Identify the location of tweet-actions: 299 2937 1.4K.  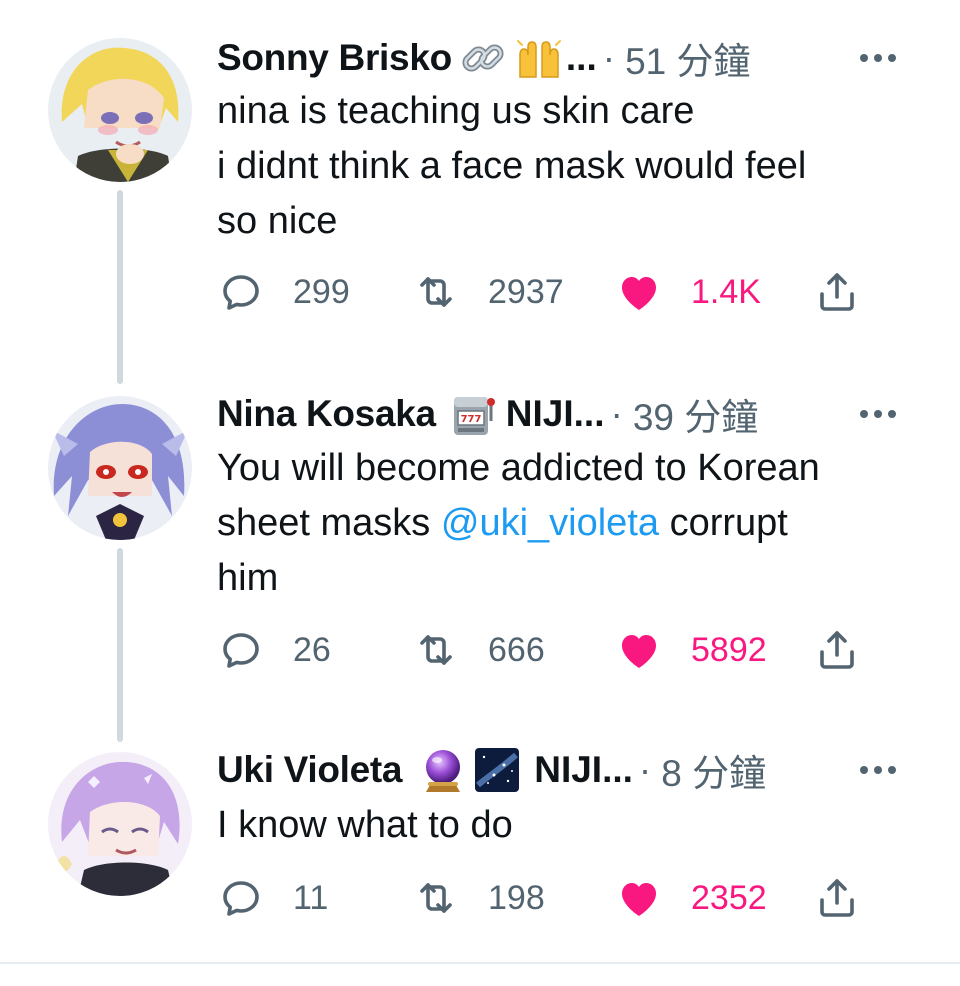
(547, 292).